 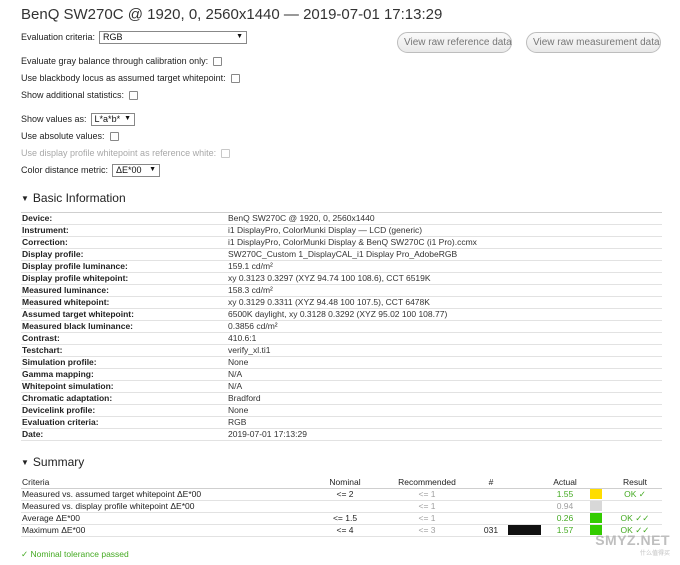 I want to click on additional-stats-checkbox, so click(x=134, y=95).